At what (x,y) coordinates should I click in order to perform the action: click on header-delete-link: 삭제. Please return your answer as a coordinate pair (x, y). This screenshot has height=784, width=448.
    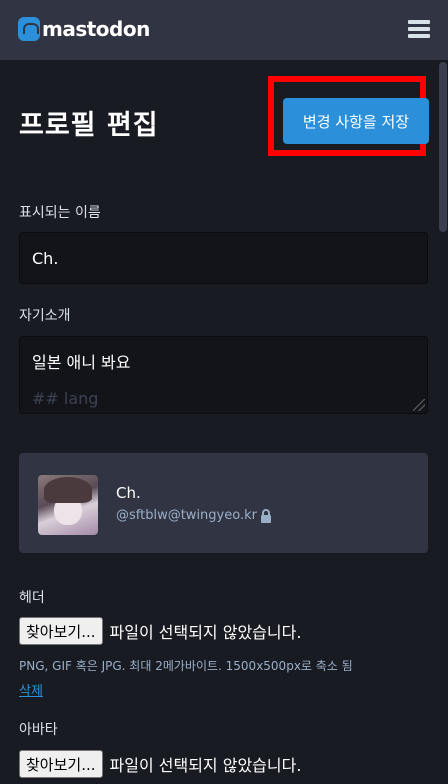
    Looking at the image, I should click on (31, 689).